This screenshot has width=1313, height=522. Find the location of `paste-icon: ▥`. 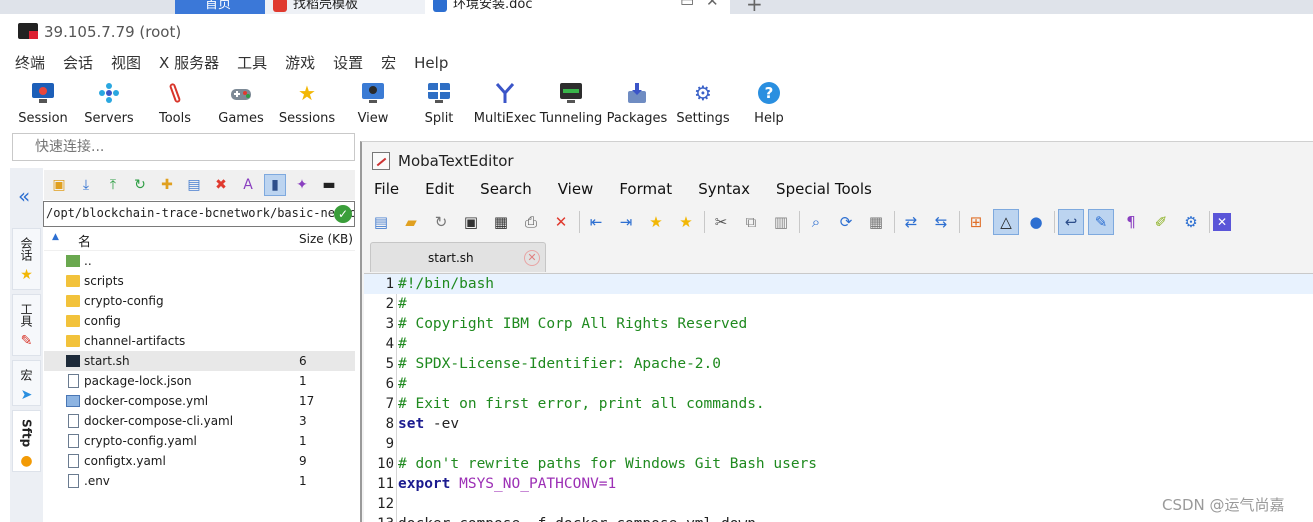

paste-icon: ▥ is located at coordinates (781, 222).